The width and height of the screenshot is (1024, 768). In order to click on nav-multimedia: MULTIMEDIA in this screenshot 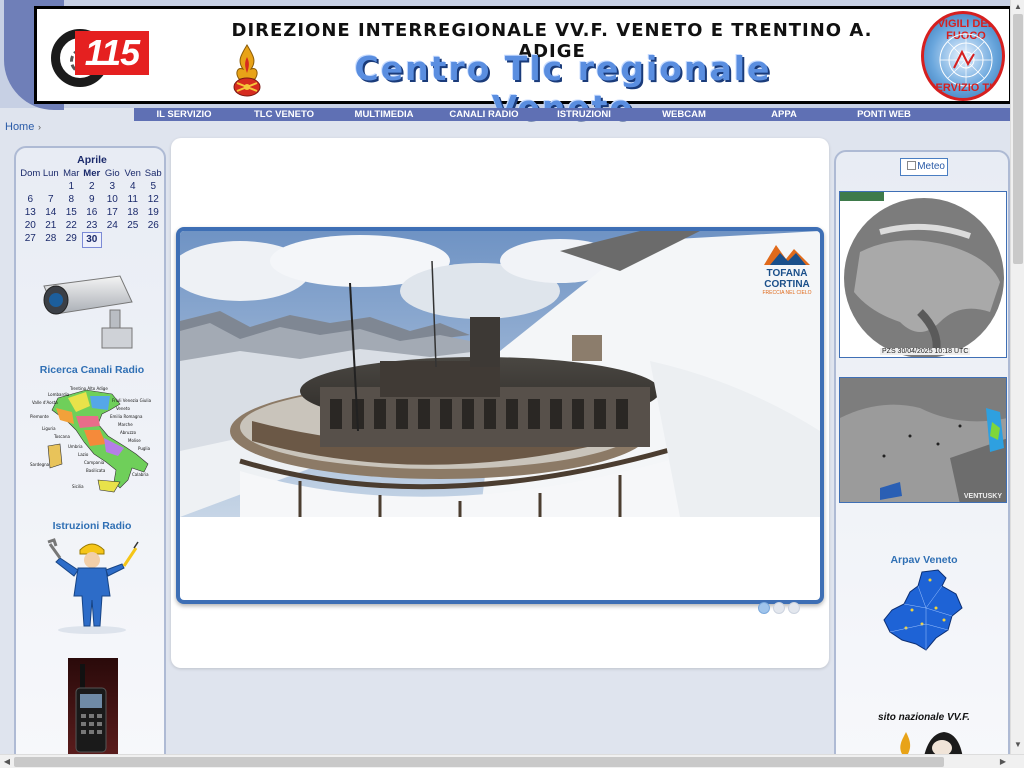, I will do `click(384, 114)`.